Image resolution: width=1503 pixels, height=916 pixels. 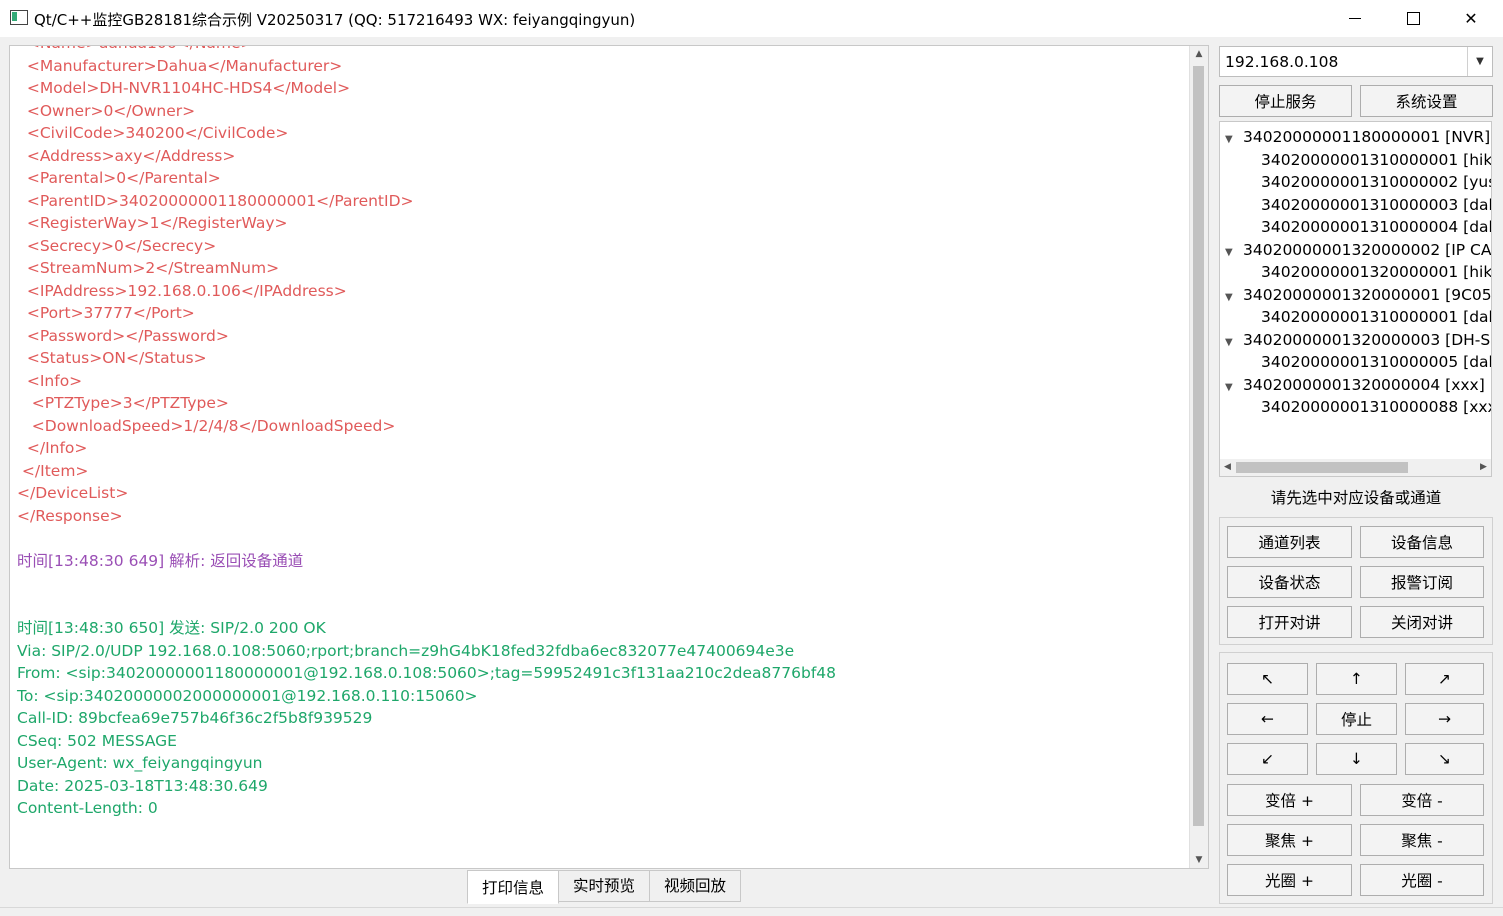 What do you see at coordinates (1289, 542) in the screenshot?
I see `channel-list-button: 通道列表` at bounding box center [1289, 542].